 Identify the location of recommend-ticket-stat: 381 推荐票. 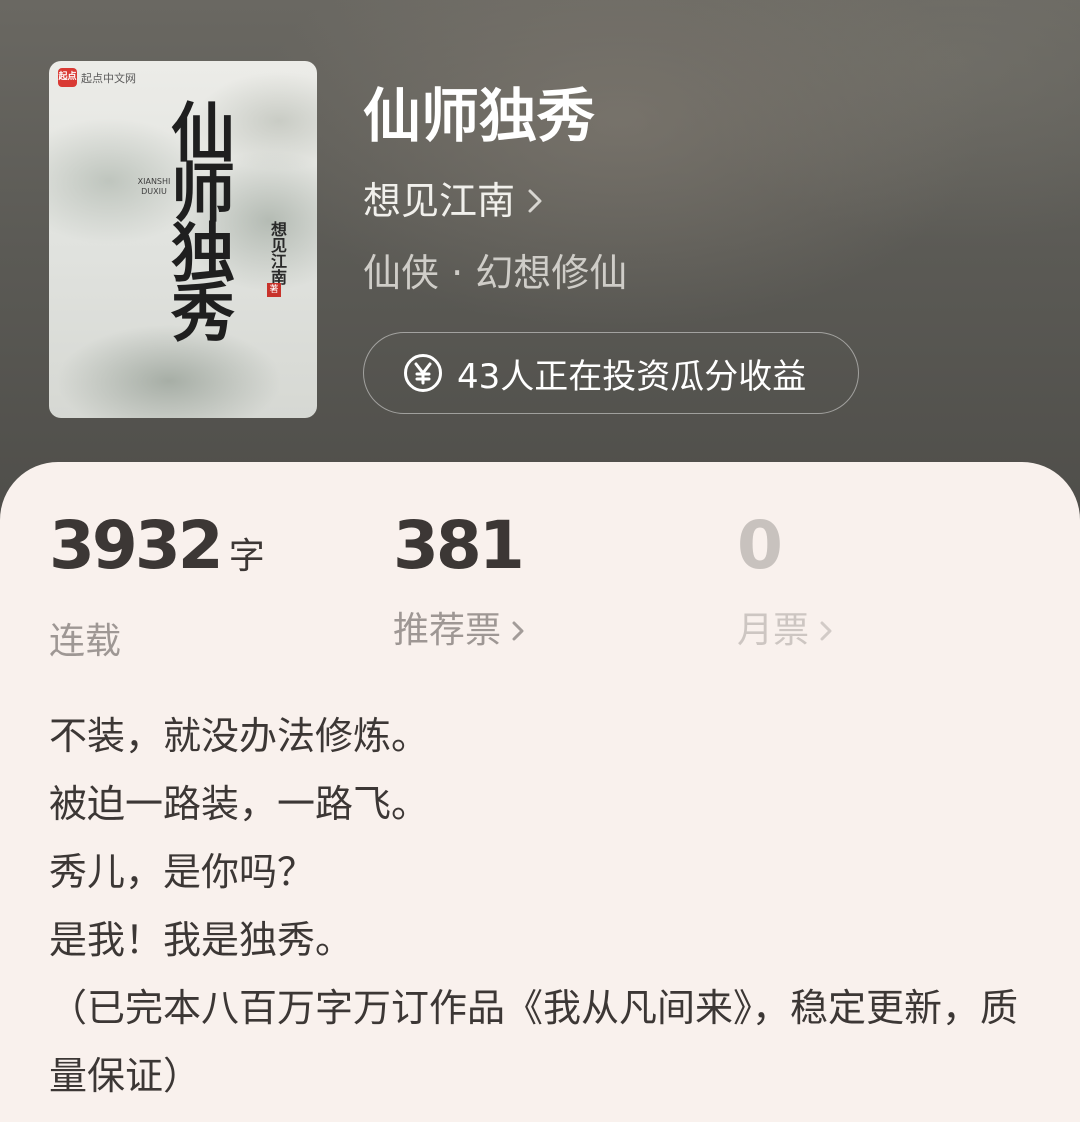
(459, 582).